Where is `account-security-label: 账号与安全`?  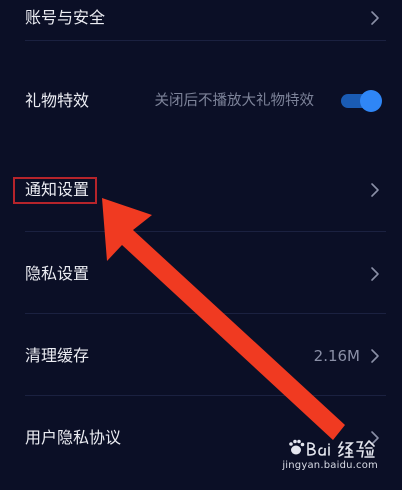
account-security-label: 账号与安全 is located at coordinates (65, 17).